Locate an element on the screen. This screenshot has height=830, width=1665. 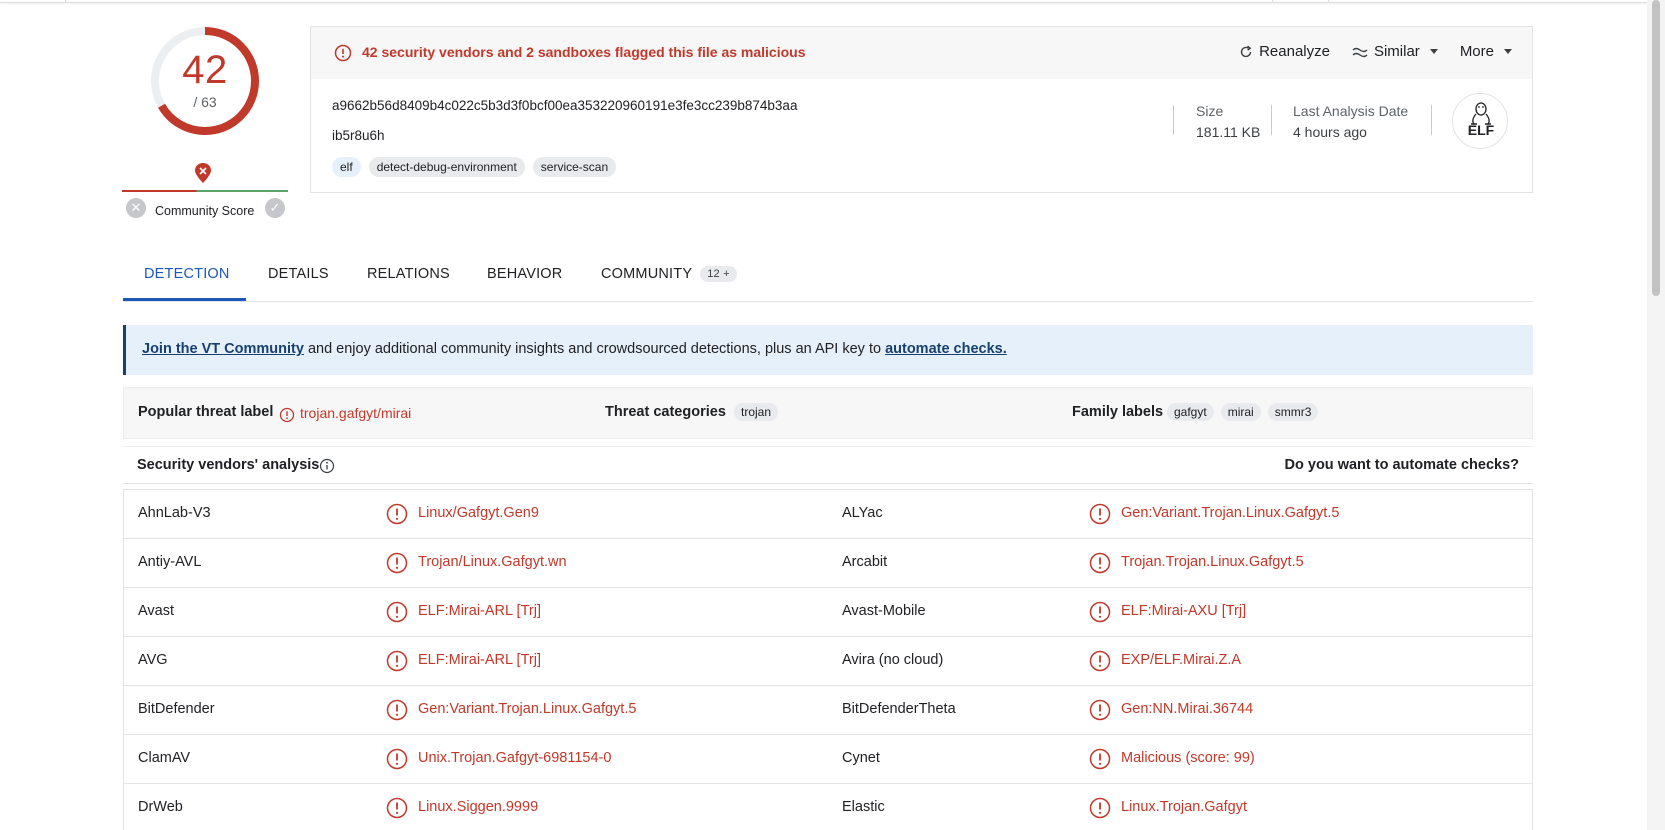
detection-count: 42 is located at coordinates (205, 70).